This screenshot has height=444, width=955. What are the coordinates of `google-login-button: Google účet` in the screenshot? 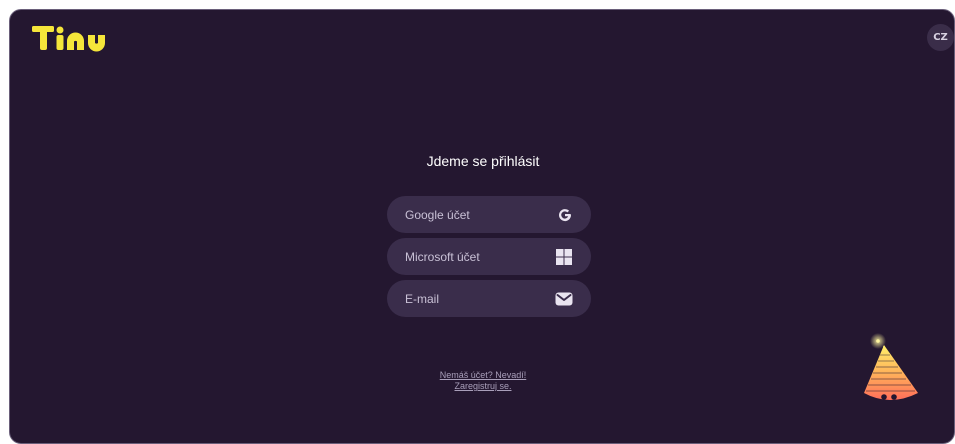 It's located at (489, 214).